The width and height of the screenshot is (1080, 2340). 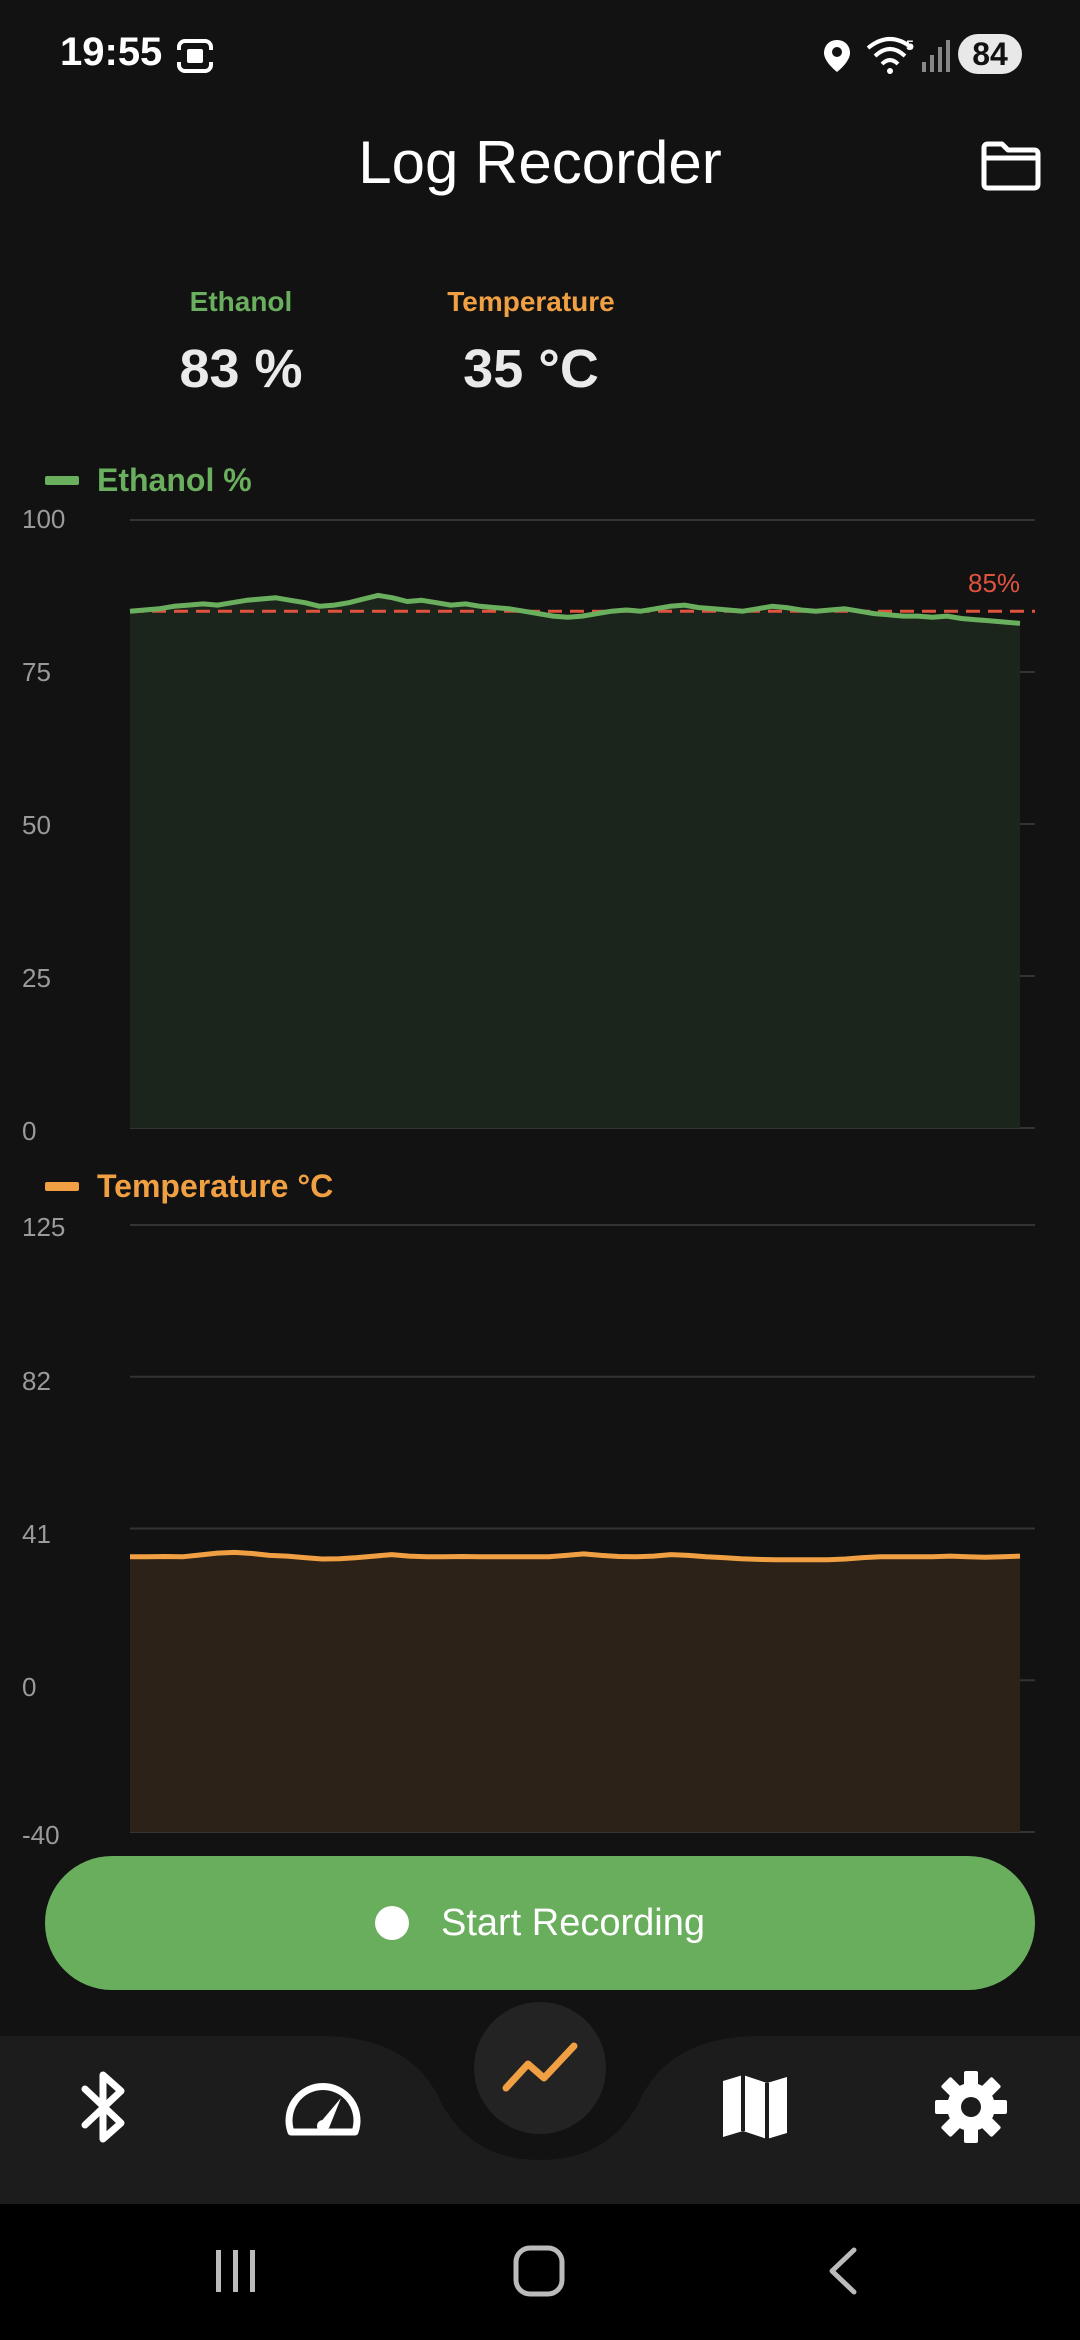 What do you see at coordinates (842, 2271) in the screenshot?
I see `back-icon` at bounding box center [842, 2271].